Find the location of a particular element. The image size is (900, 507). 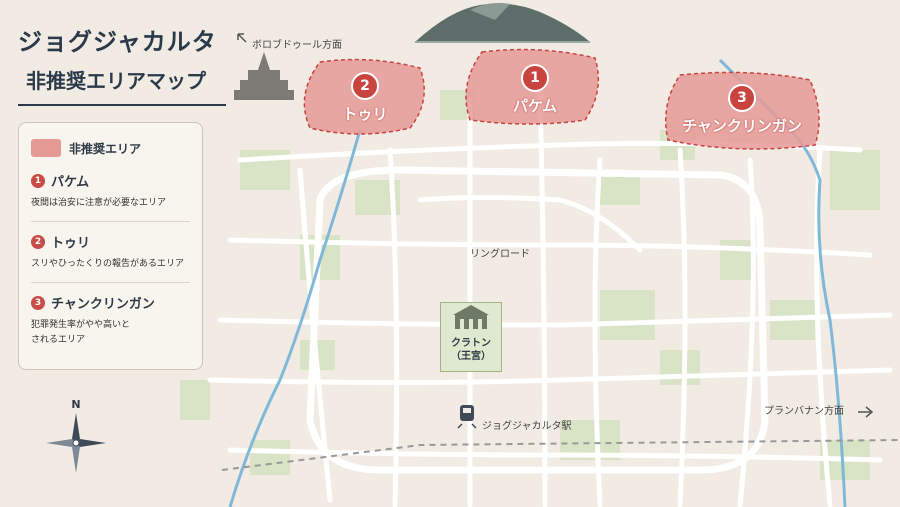

page-title: ジョグジャカルタ is located at coordinates (117, 42).